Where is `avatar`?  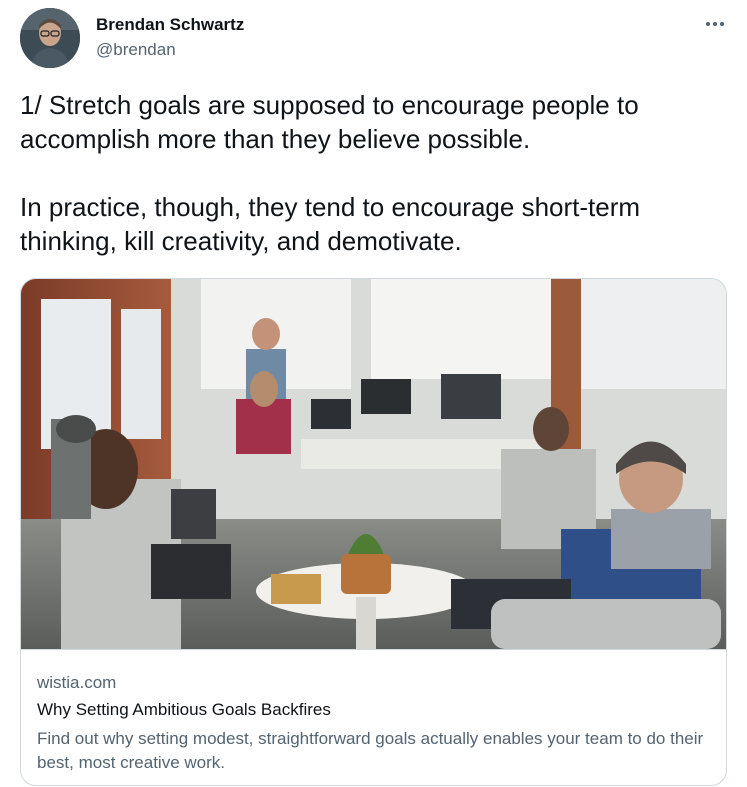
avatar is located at coordinates (50, 38).